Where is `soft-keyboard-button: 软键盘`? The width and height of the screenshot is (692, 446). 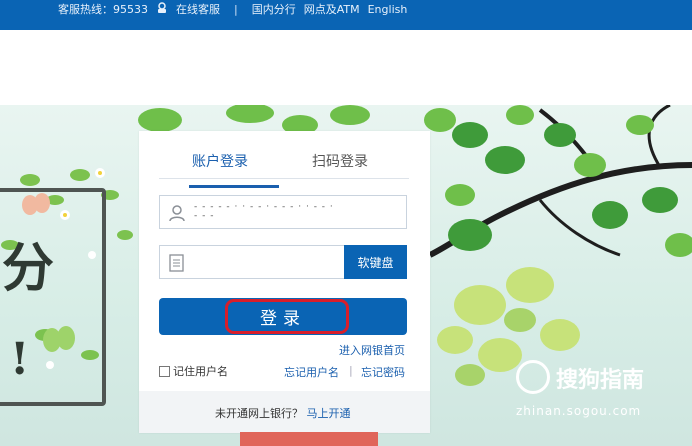
soft-keyboard-button: 软键盘 is located at coordinates (375, 262).